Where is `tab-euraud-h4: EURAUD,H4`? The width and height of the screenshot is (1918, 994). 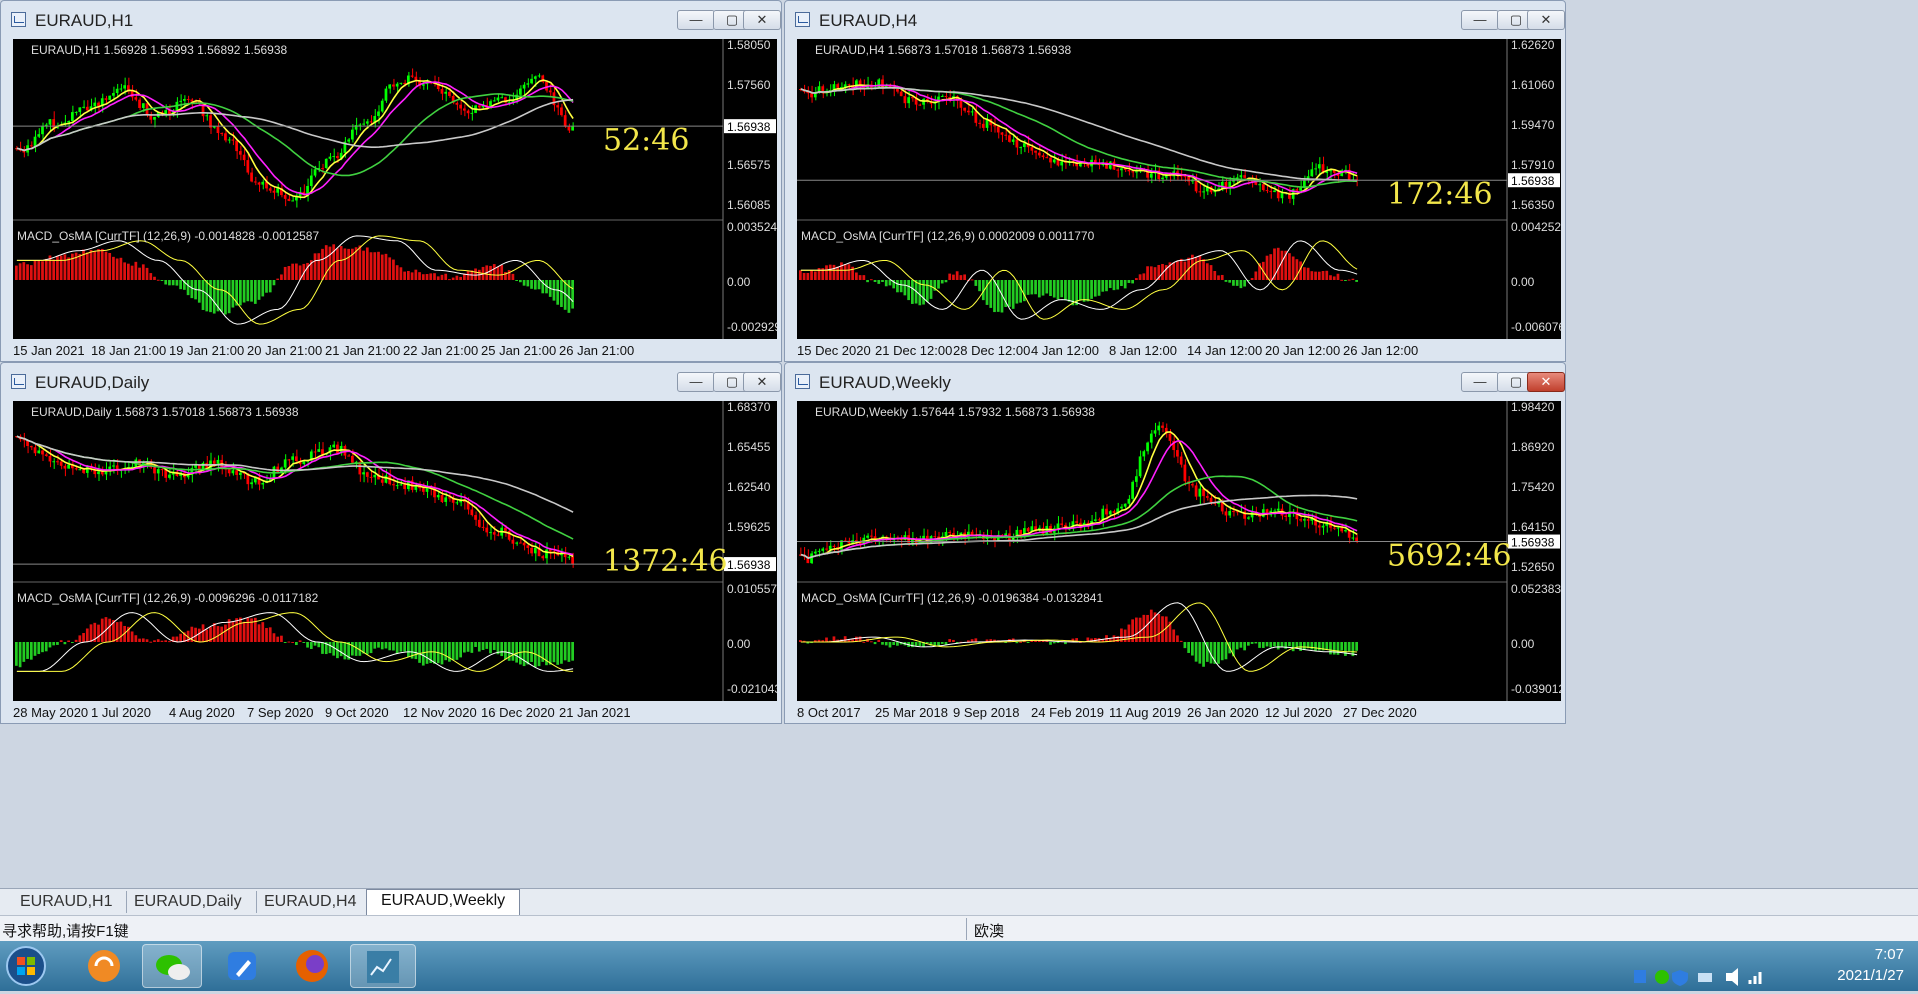
tab-euraud-h4: EURAUD,H4 is located at coordinates (311, 902).